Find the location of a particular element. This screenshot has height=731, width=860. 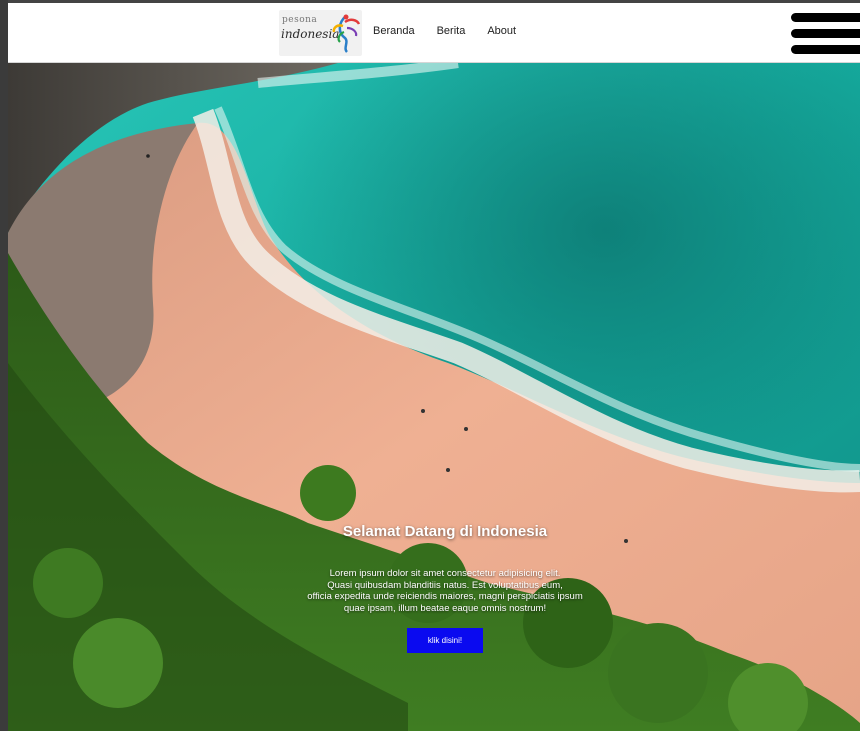

browser-frame-left is located at coordinates (4, 365).